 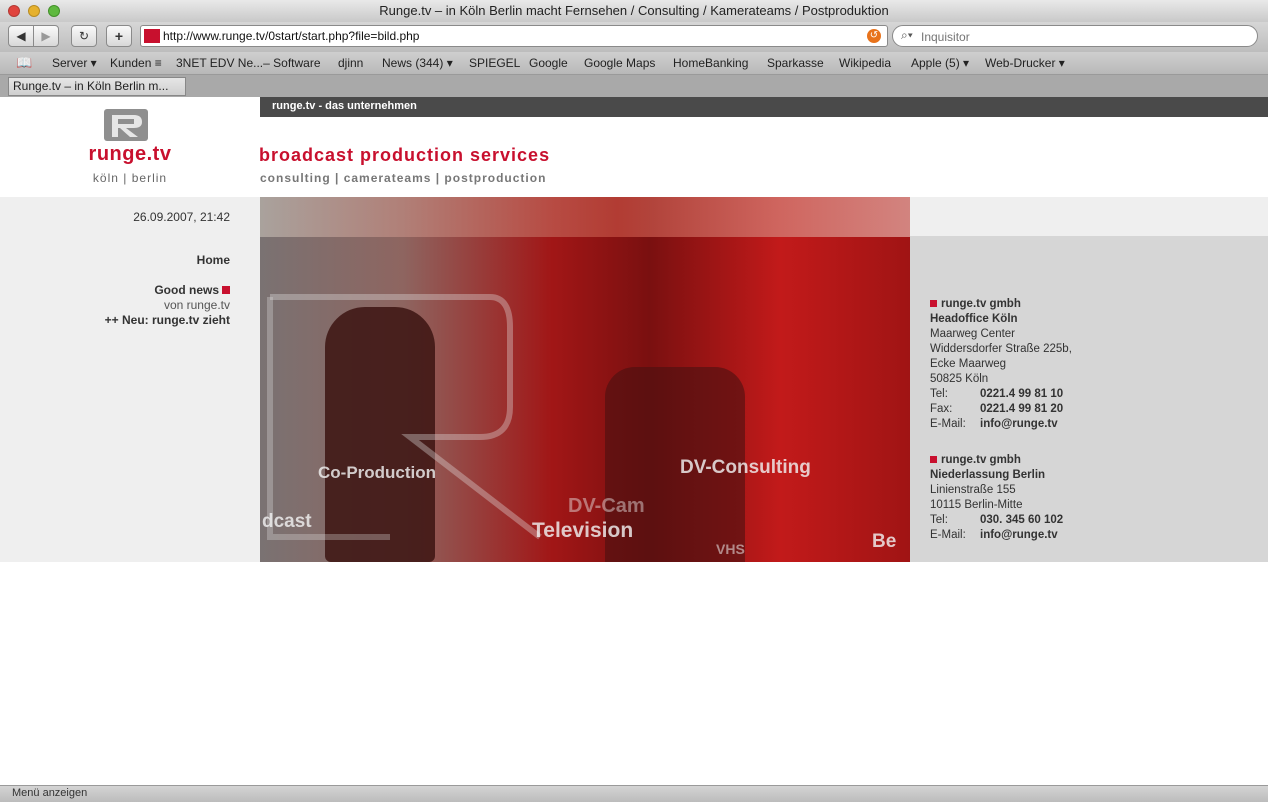 I want to click on koeln-email-link: info@runge.tv, so click(x=1019, y=424).